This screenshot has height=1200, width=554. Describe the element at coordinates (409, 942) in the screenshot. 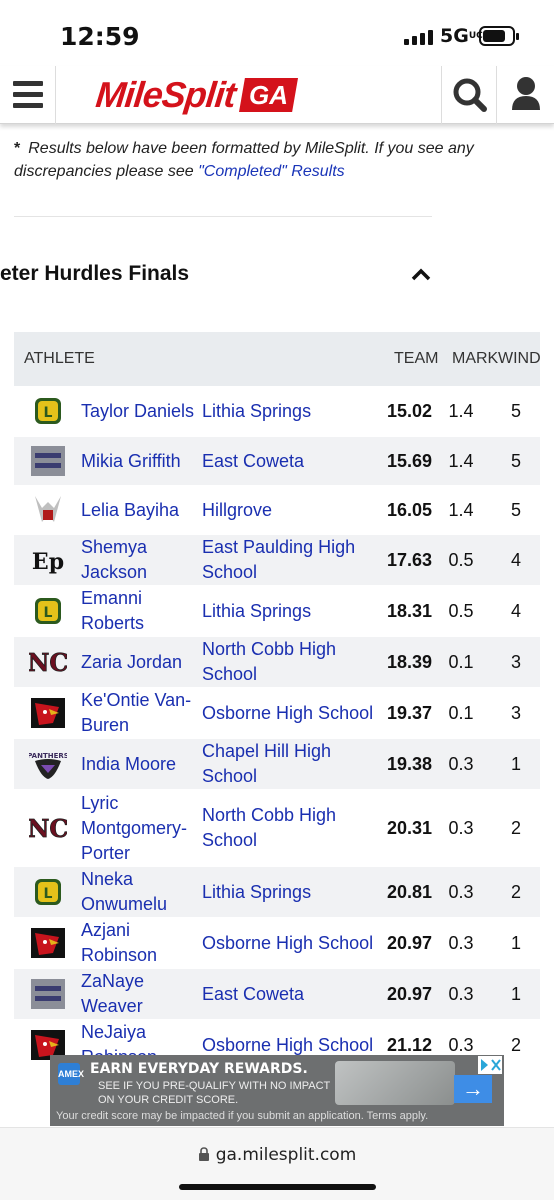

I see `mark-value: 20.97` at that location.